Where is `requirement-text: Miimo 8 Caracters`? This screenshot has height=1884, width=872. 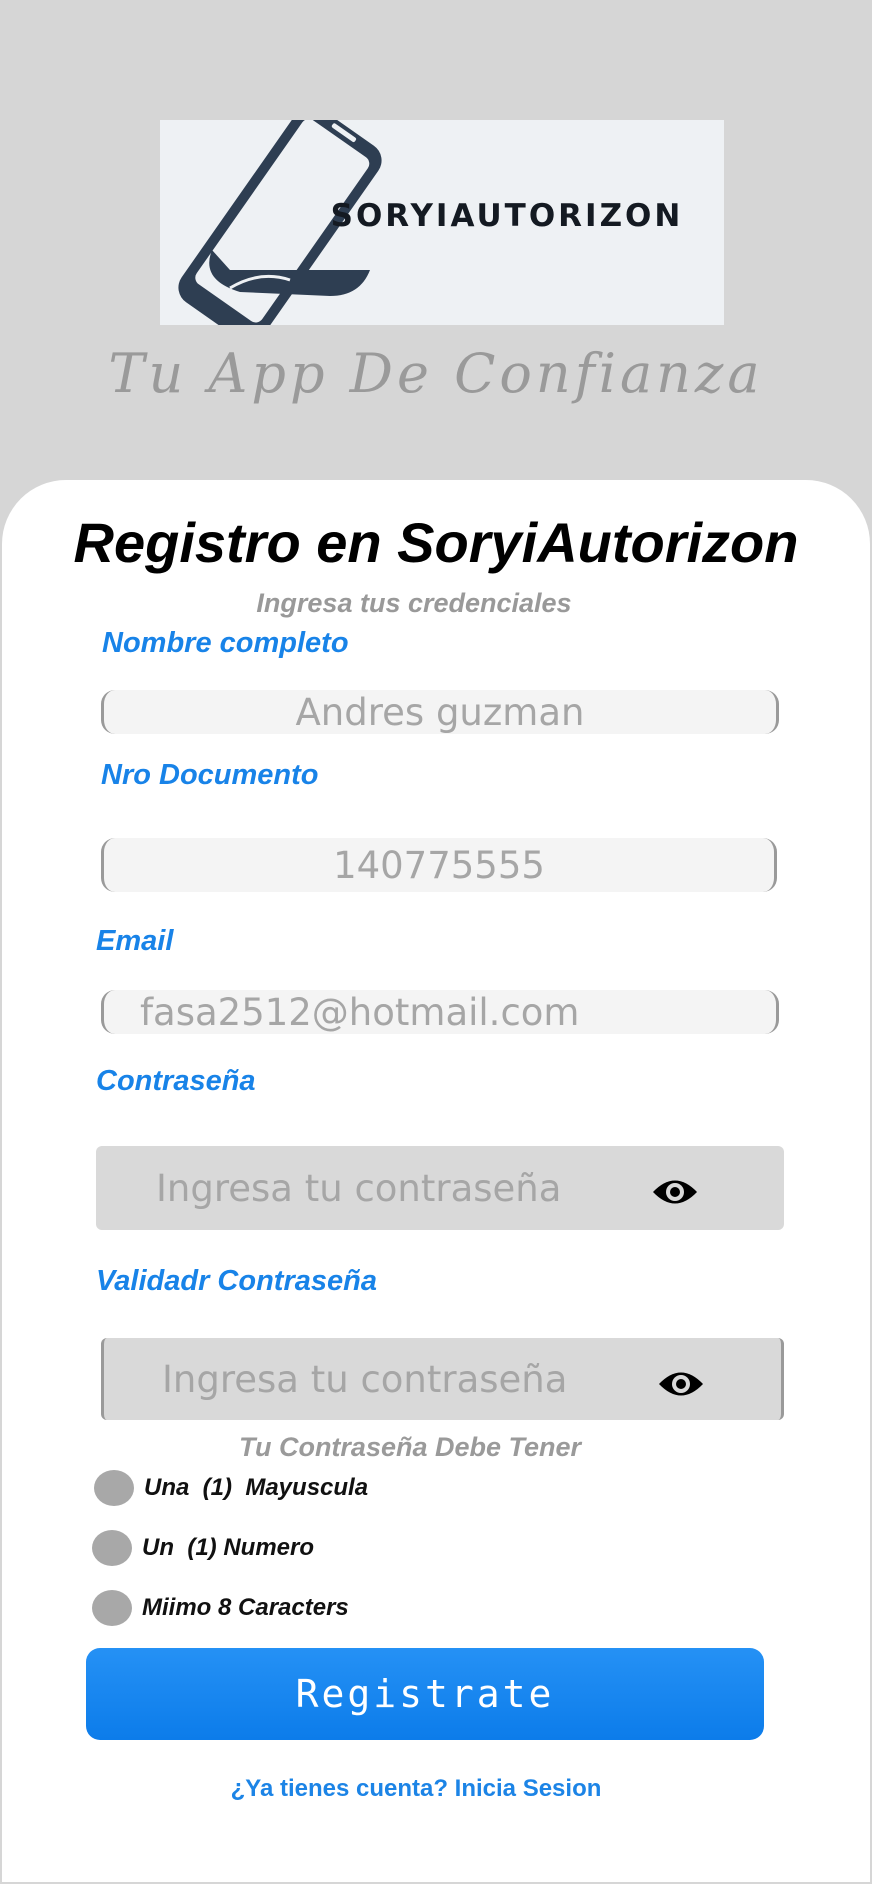
requirement-text: Miimo 8 Caracters is located at coordinates (245, 1607).